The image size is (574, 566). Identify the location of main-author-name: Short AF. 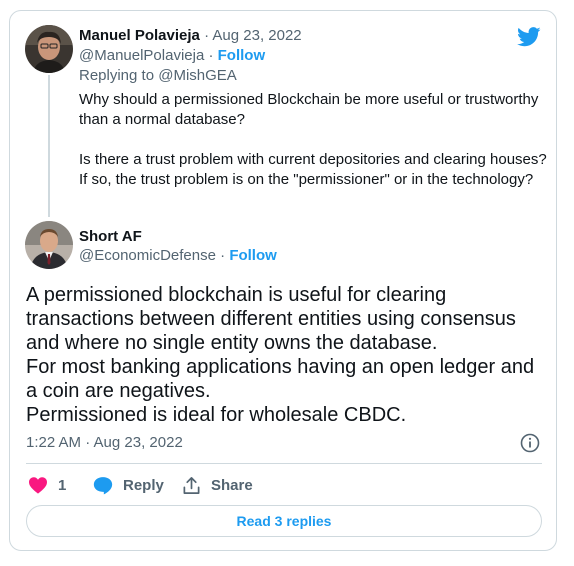
(110, 236).